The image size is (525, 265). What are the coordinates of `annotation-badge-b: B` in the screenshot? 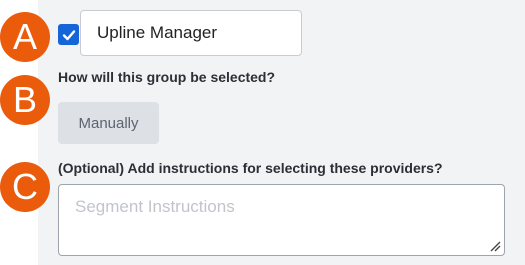 It's located at (25, 100).